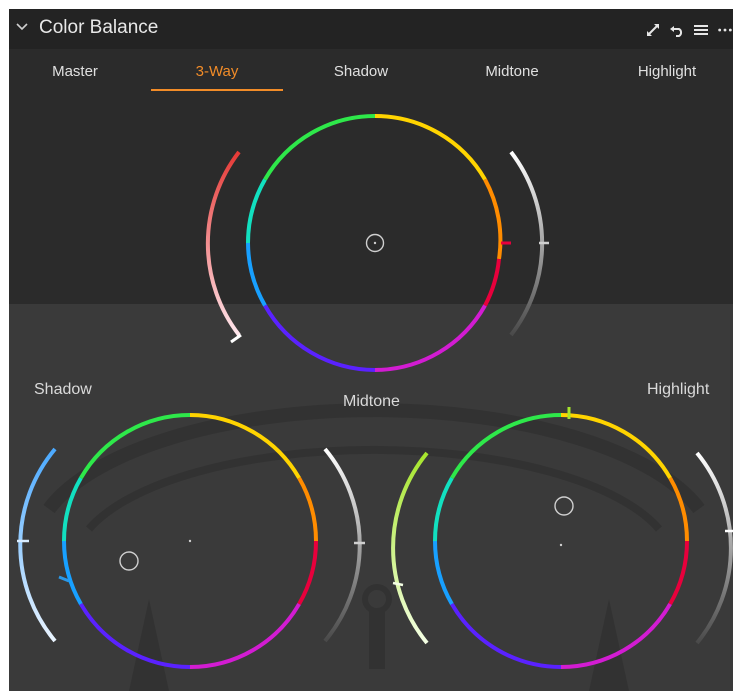  Describe the element at coordinates (129, 561) in the screenshot. I see `shadow-color-picker-handle` at that location.